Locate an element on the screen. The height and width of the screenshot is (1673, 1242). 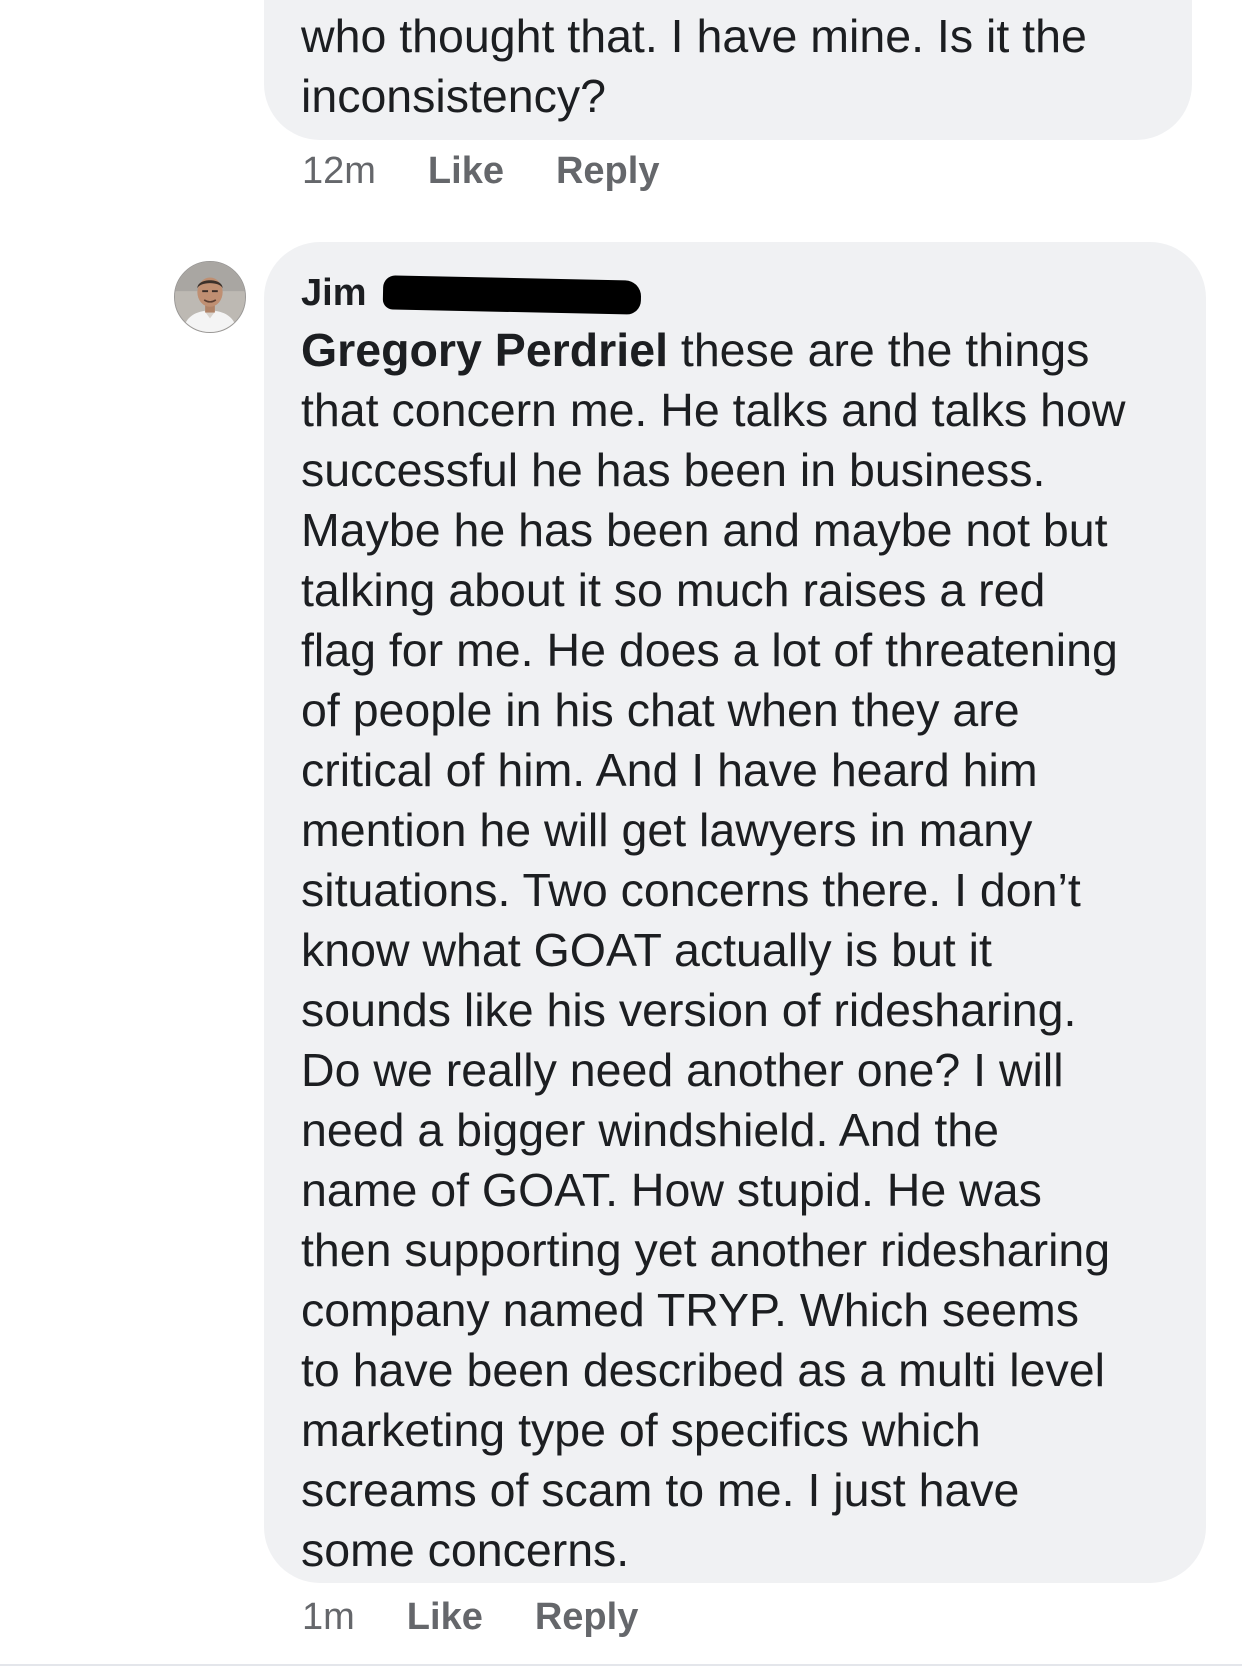
commenter-avatar is located at coordinates (210, 297).